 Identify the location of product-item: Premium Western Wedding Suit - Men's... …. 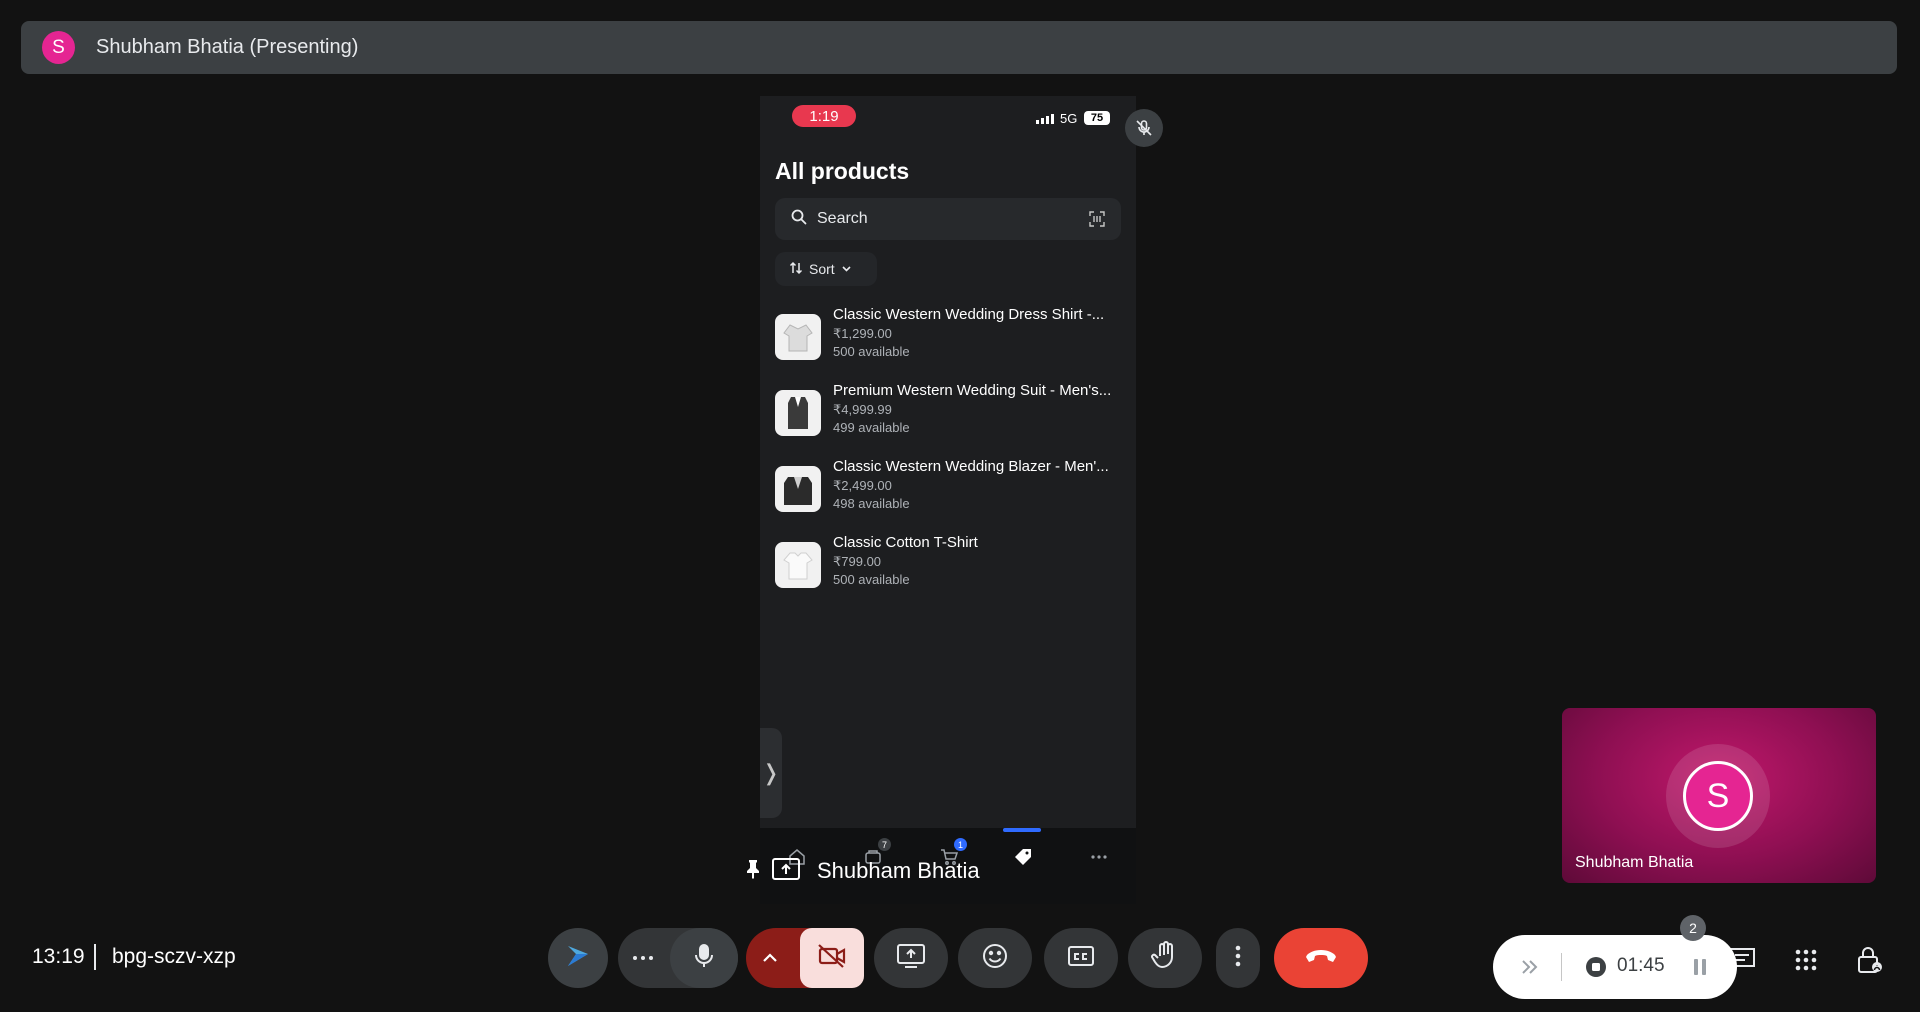
(950, 420).